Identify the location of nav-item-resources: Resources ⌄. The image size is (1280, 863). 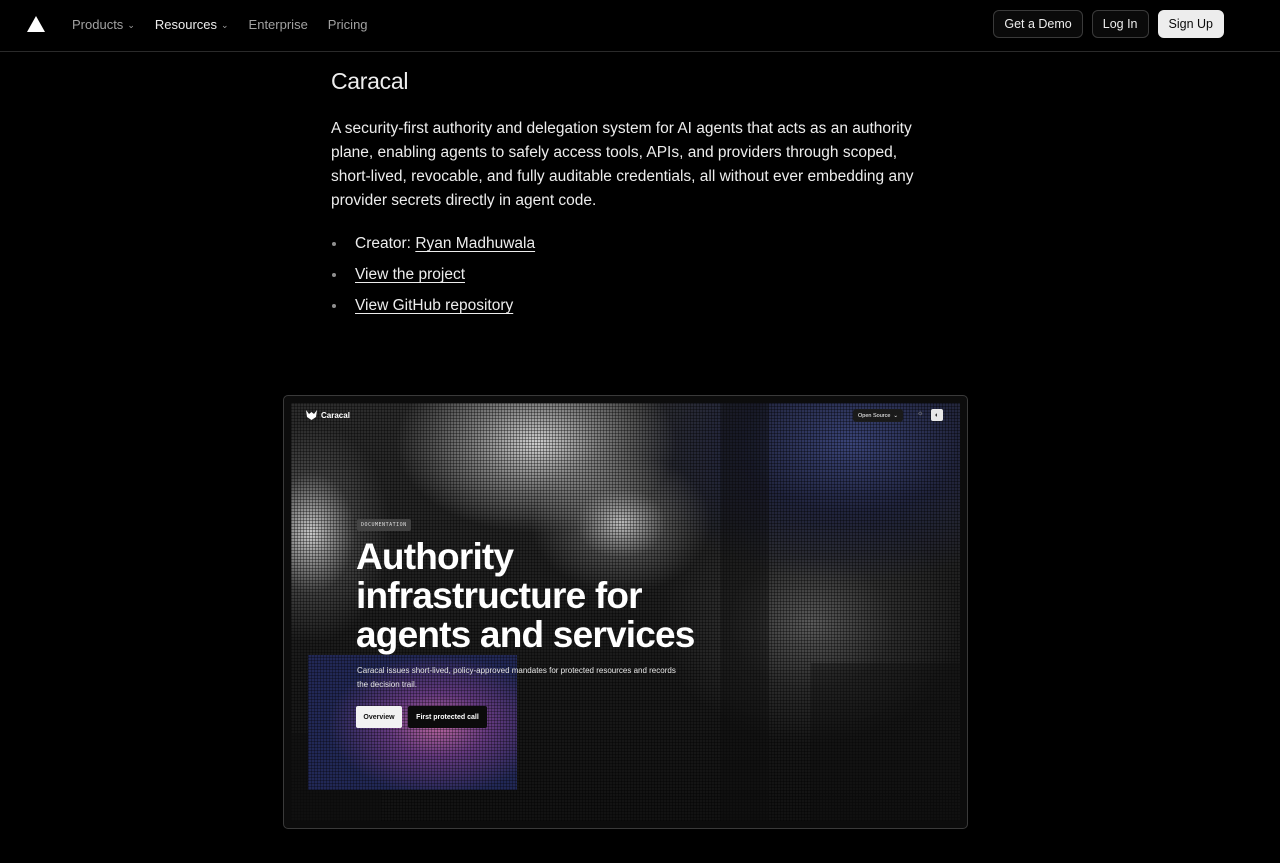
(192, 24).